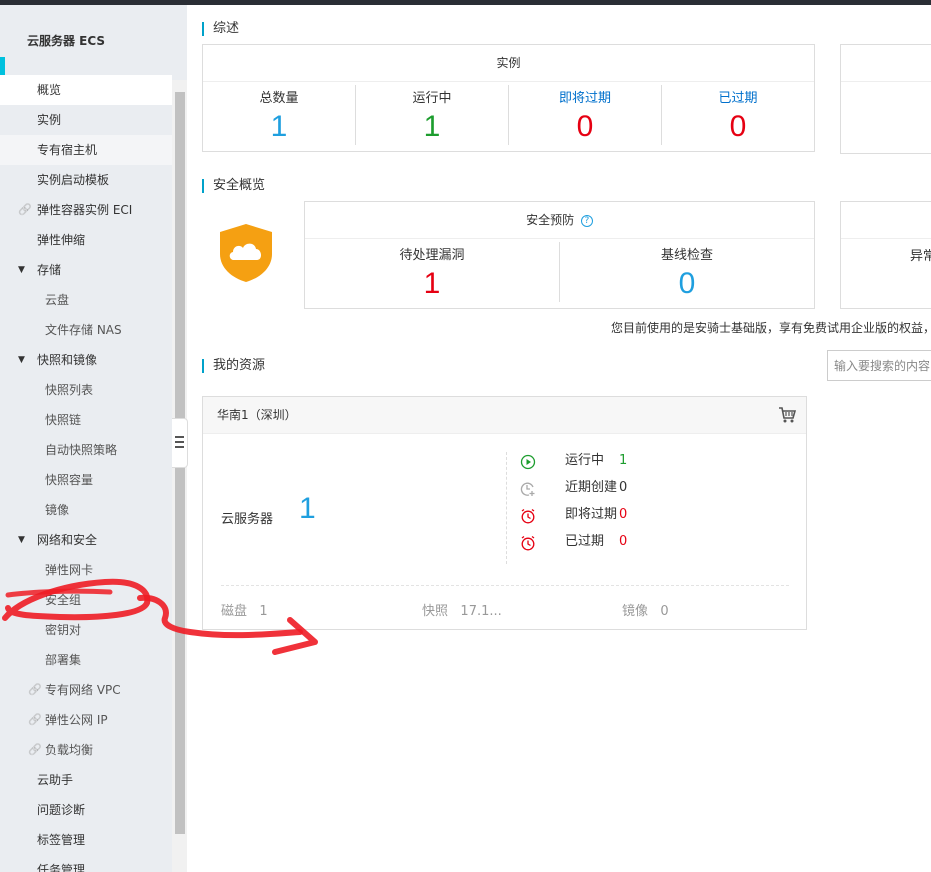 Image resolution: width=931 pixels, height=872 pixels. Describe the element at coordinates (83, 690) in the screenshot. I see `sidebar-item-label: 专有网络 VPC` at that location.